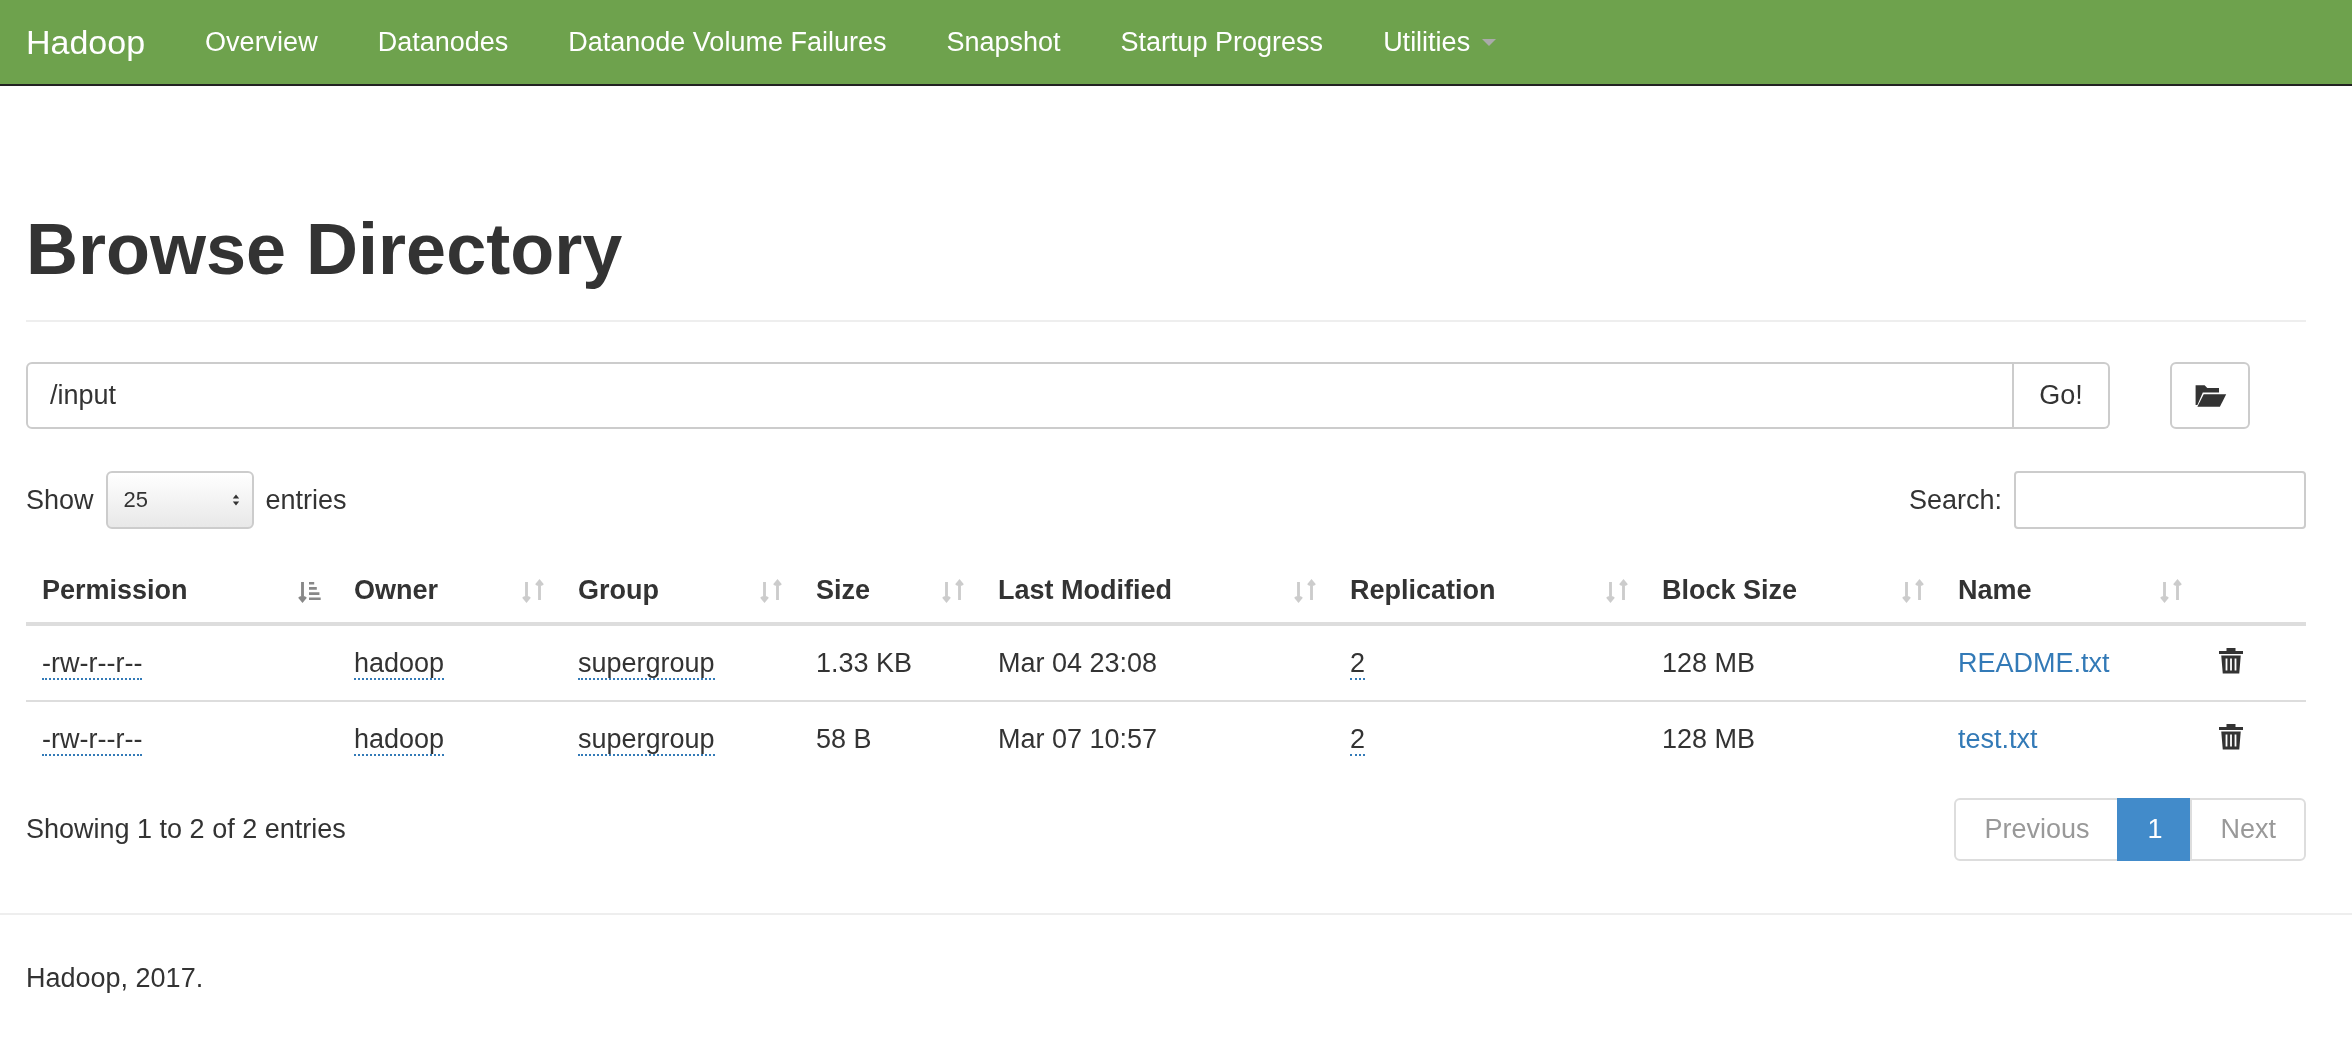 The image size is (2352, 1042). What do you see at coordinates (182, 591) in the screenshot?
I see `column-header: Permission` at bounding box center [182, 591].